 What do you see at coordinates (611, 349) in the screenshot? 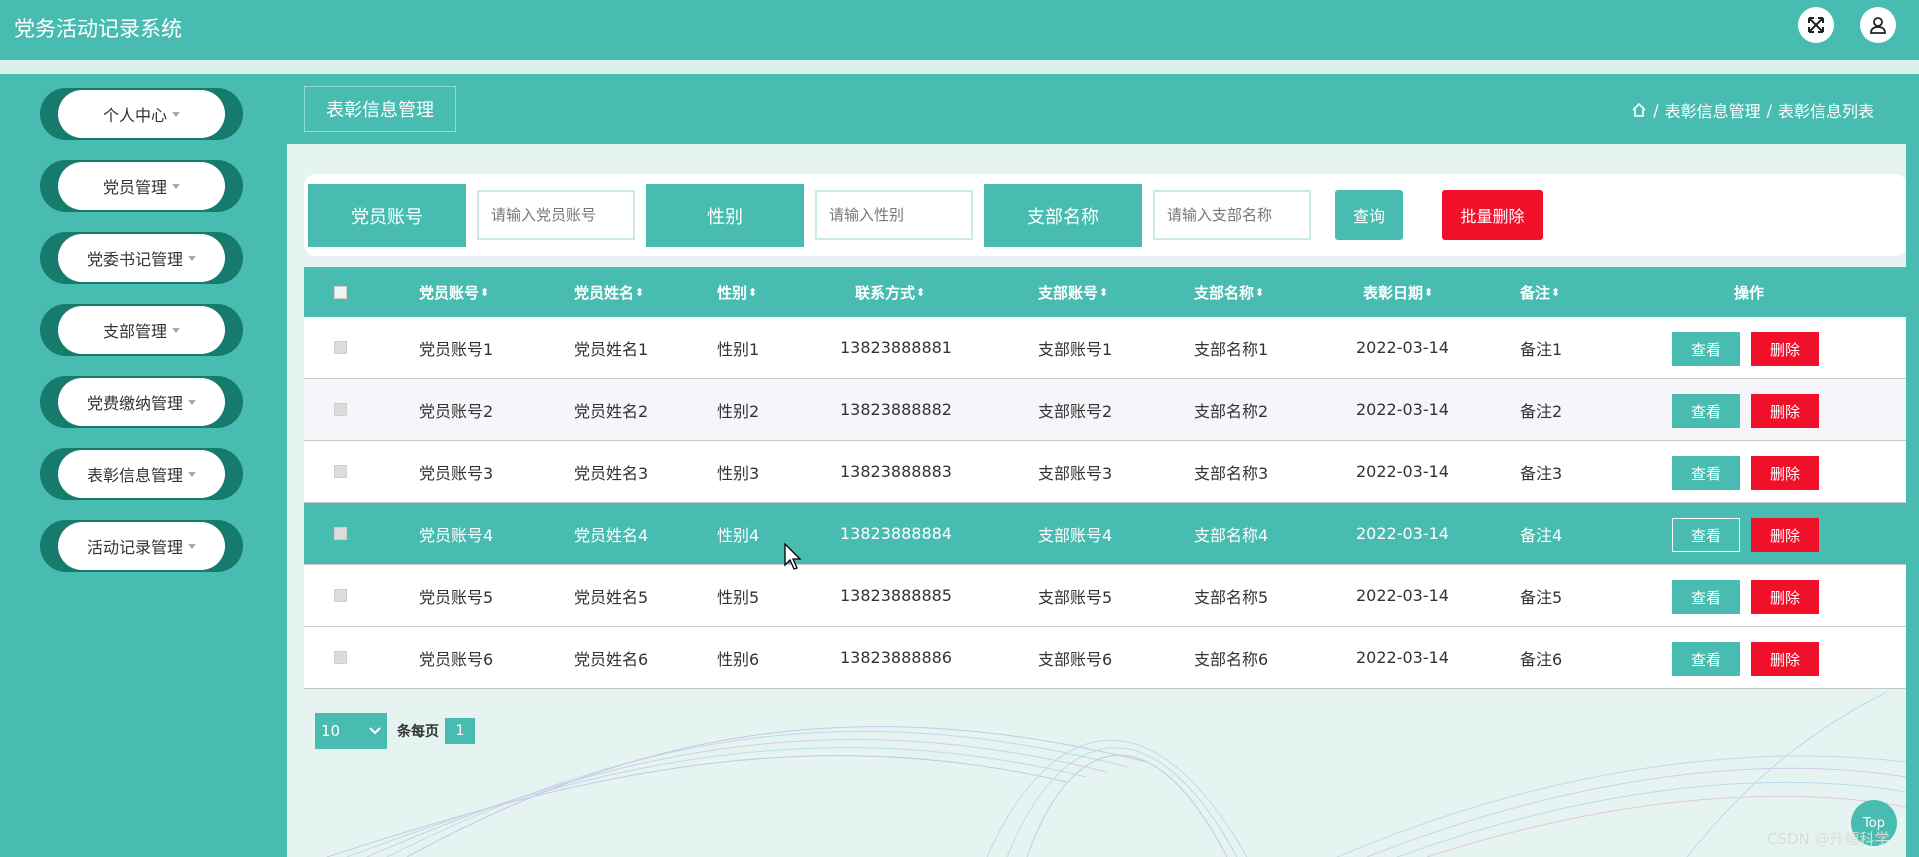
I see `cell-name: 党员姓名1` at bounding box center [611, 349].